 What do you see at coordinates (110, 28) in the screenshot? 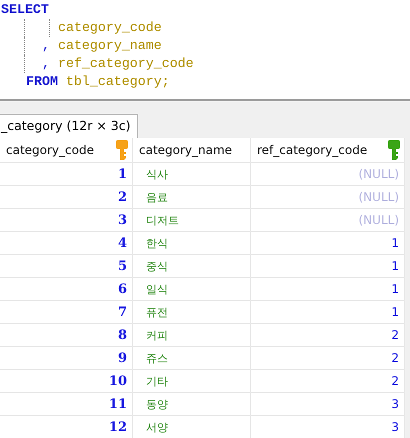
I see `sql-identifier: category_code` at bounding box center [110, 28].